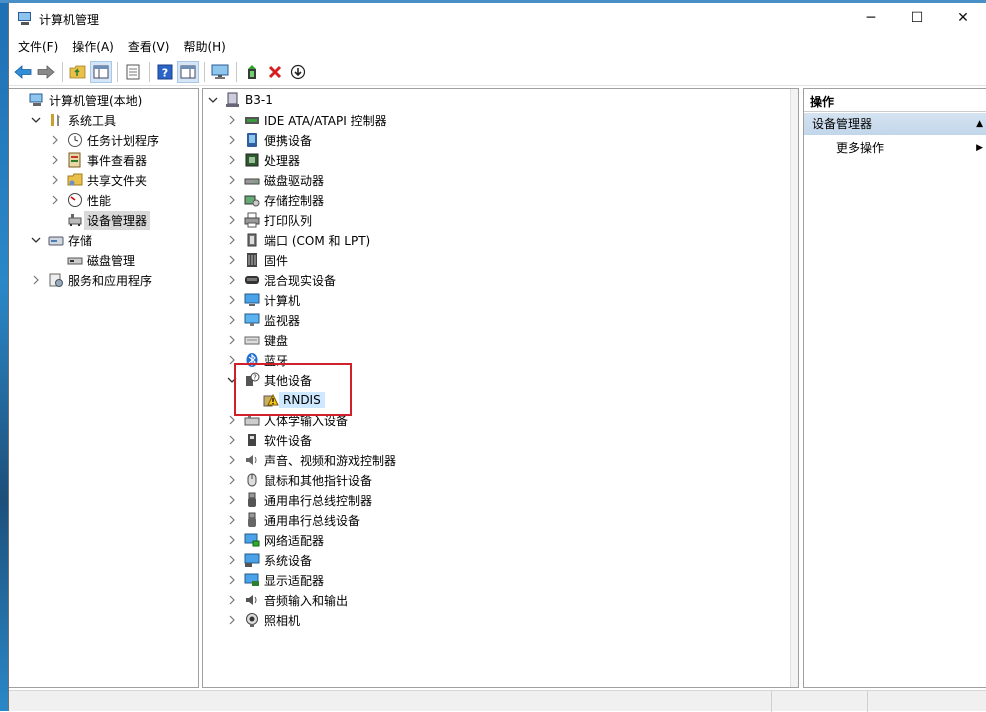 The height and width of the screenshot is (712, 986). What do you see at coordinates (188, 71) in the screenshot?
I see `show-action-pane-button` at bounding box center [188, 71].